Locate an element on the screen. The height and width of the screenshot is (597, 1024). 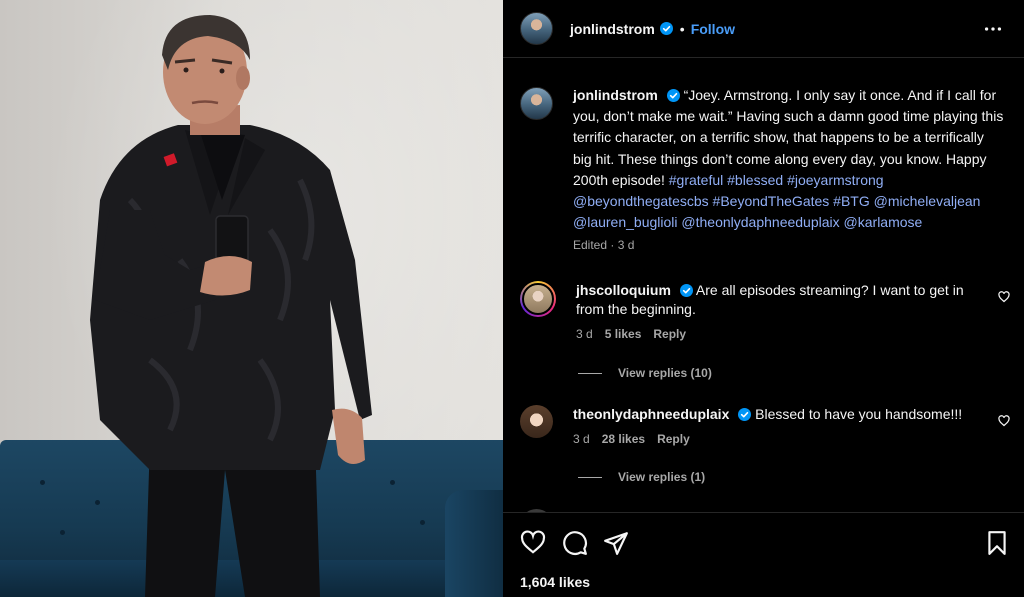
bookmark-icon is located at coordinates (997, 543).